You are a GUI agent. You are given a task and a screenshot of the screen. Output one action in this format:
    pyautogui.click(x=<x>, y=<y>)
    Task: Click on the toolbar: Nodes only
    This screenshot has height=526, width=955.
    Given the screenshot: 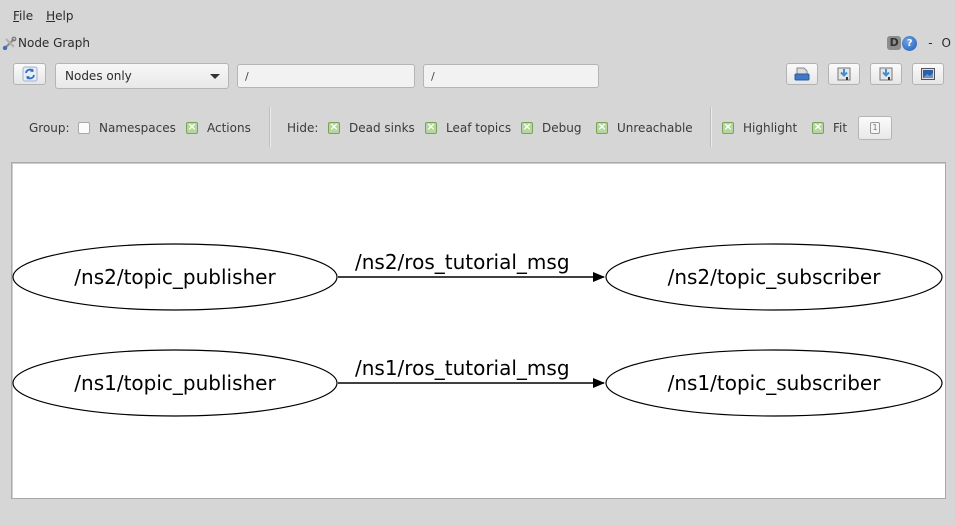 What is the action you would take?
    pyautogui.click(x=477, y=76)
    